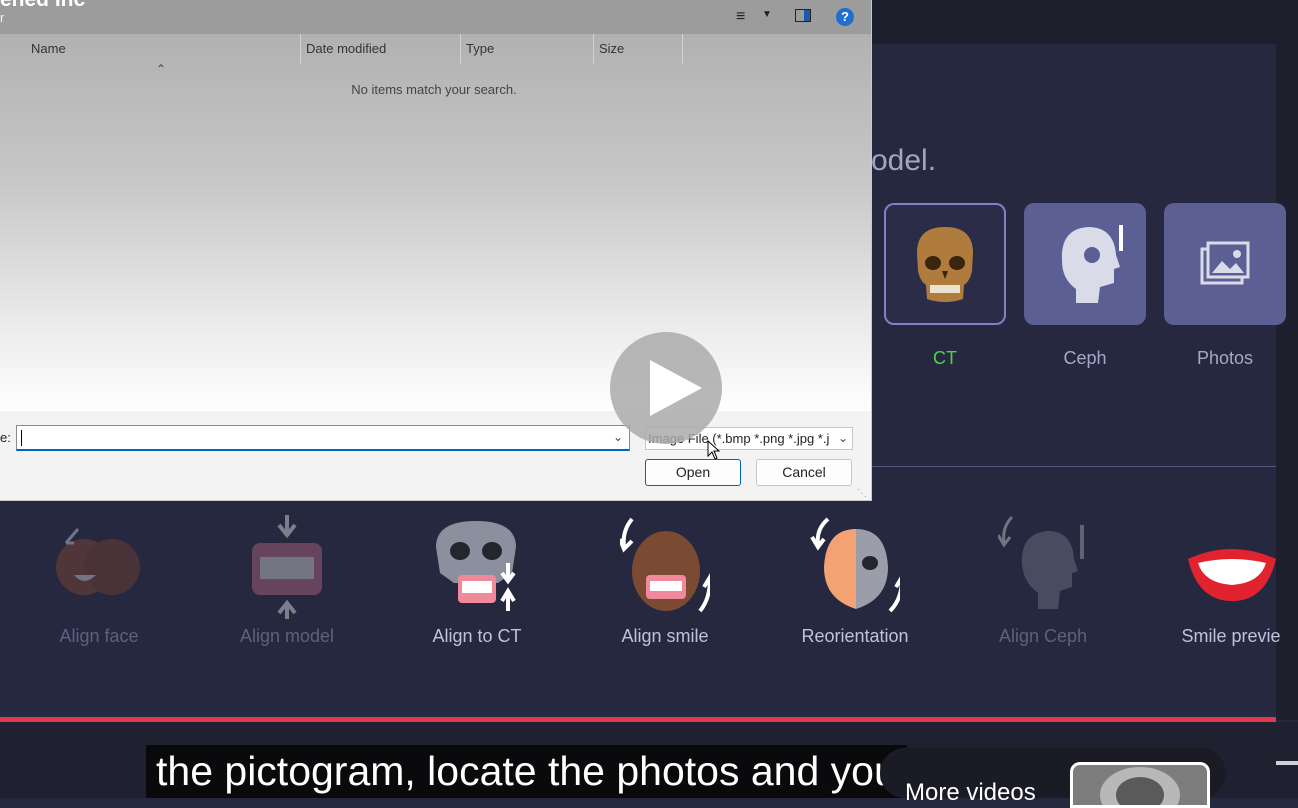 The image size is (1298, 808). What do you see at coordinates (611, 48) in the screenshot?
I see `column-size: Size` at bounding box center [611, 48].